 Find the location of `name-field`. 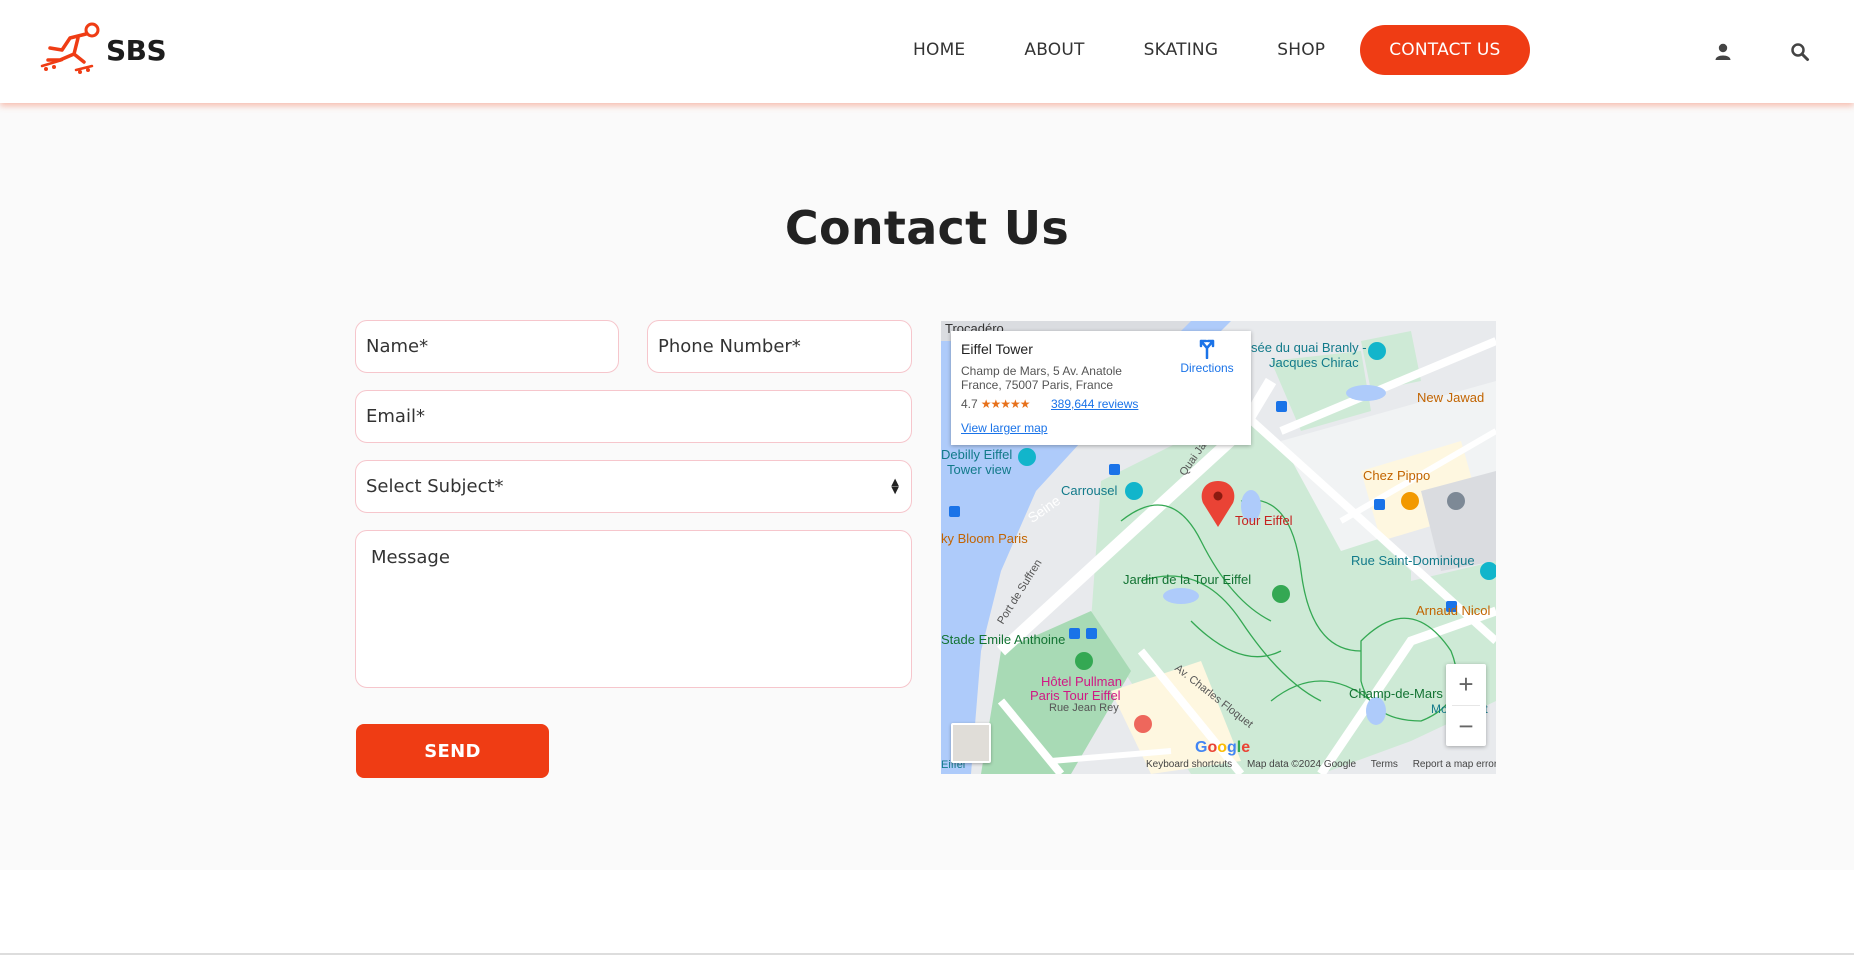

name-field is located at coordinates (487, 346).